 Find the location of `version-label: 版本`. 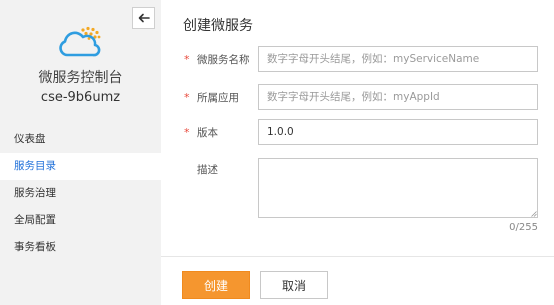

version-label: 版本 is located at coordinates (207, 133).